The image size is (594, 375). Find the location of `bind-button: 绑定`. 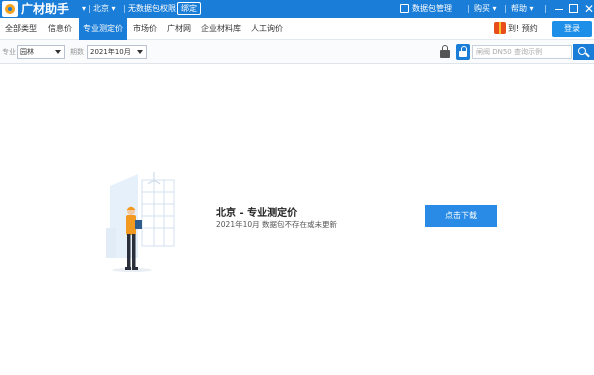

bind-button: 绑定 is located at coordinates (189, 8).